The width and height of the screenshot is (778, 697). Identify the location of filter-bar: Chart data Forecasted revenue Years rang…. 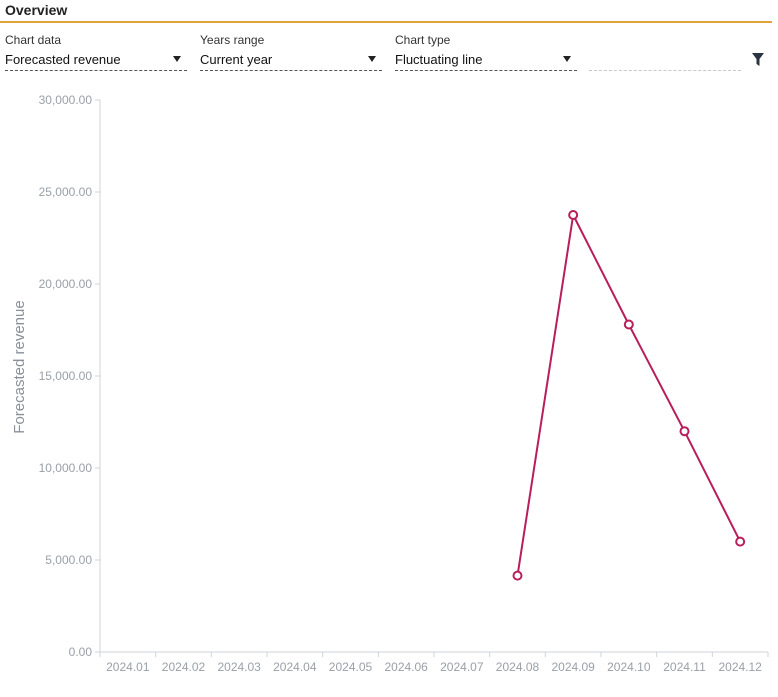
(389, 52).